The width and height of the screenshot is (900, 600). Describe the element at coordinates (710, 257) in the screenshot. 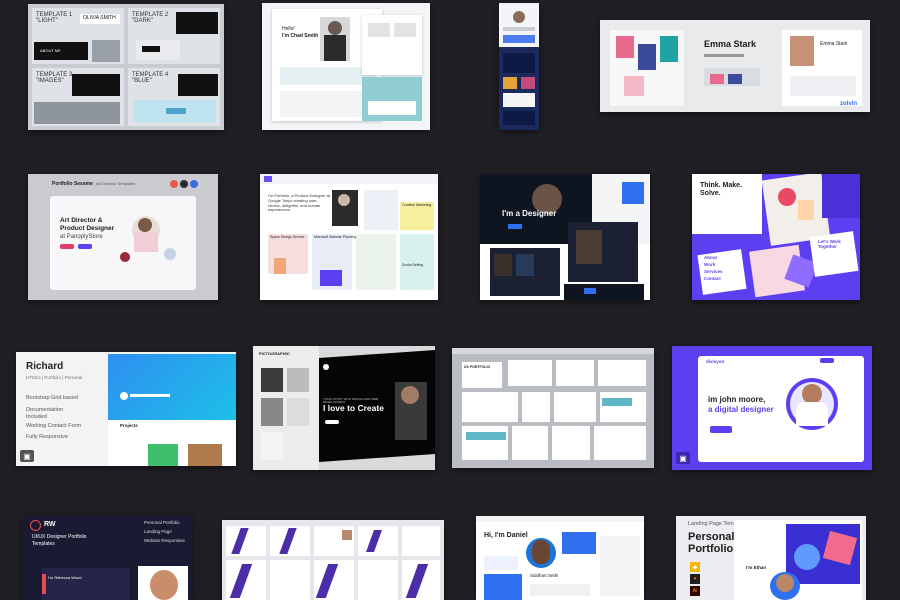

I see `think-menu-0: About` at that location.